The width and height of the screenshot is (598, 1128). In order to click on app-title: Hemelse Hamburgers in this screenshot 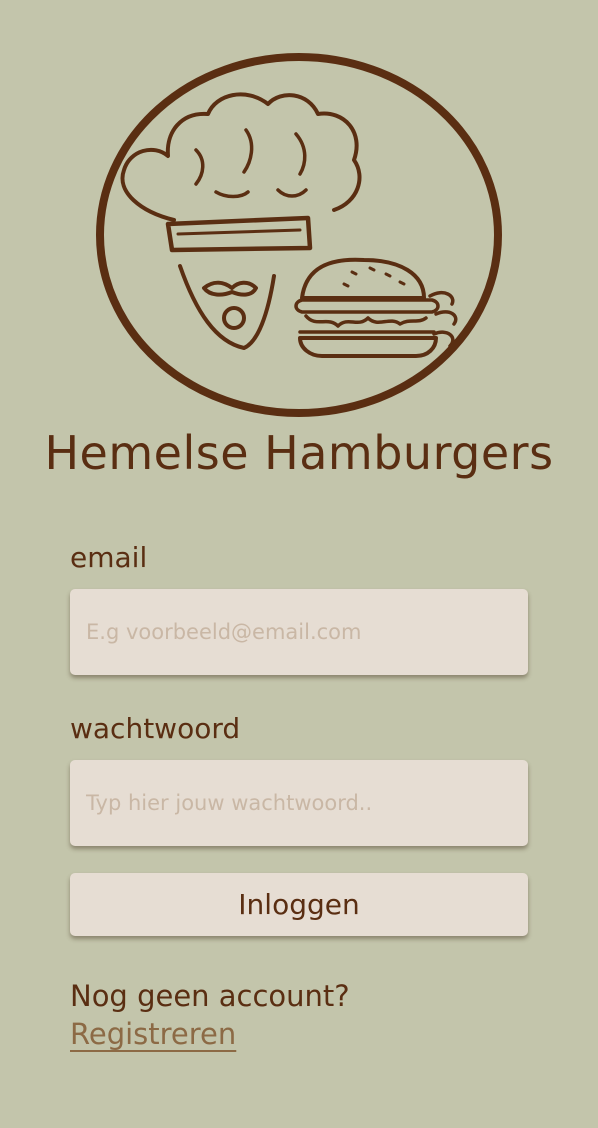, I will do `click(299, 453)`.